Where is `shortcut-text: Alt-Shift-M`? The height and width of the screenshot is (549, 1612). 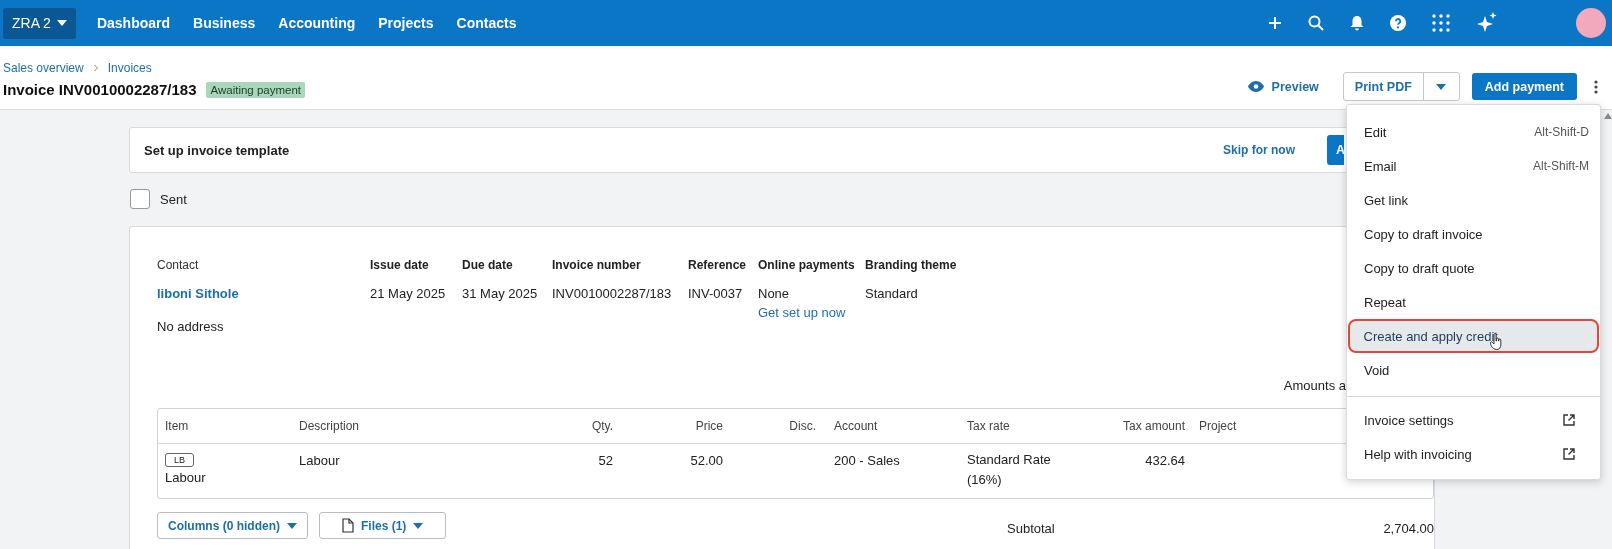 shortcut-text: Alt-Shift-M is located at coordinates (1561, 166).